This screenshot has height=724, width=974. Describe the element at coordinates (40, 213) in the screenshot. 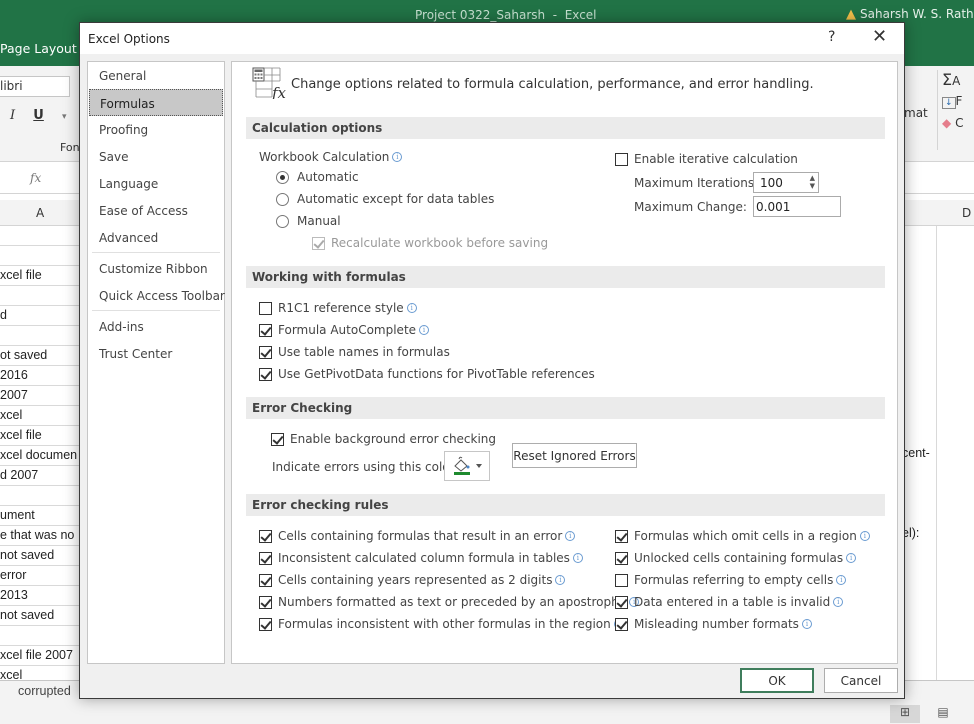

I see `column-header-a: A` at that location.